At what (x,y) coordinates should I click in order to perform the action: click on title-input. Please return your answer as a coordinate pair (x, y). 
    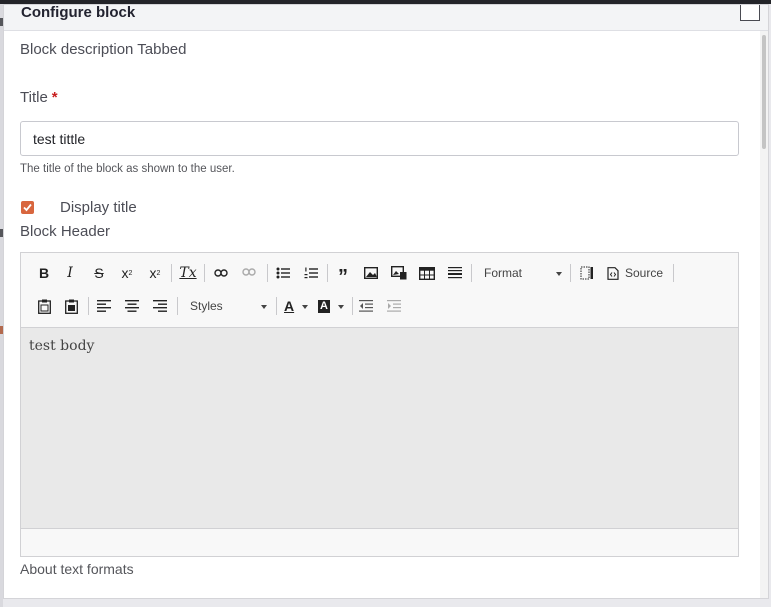
    Looking at the image, I should click on (379, 138).